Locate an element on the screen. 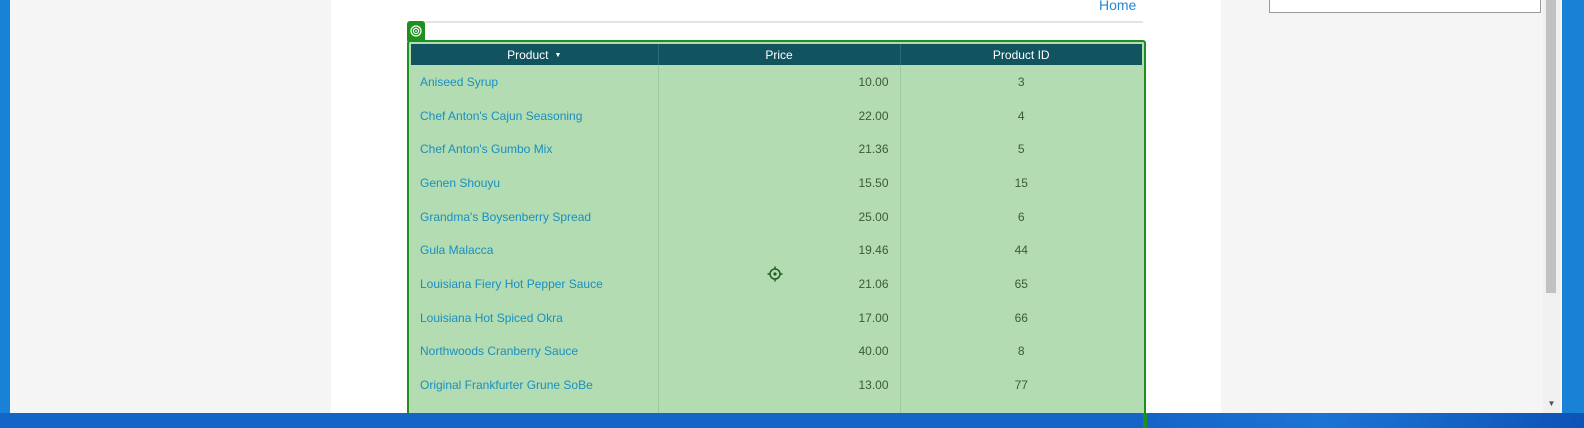 This screenshot has height=428, width=1584. table-row: Chef Anton's Cajun Seasoning 22.00 4 is located at coordinates (776, 115).